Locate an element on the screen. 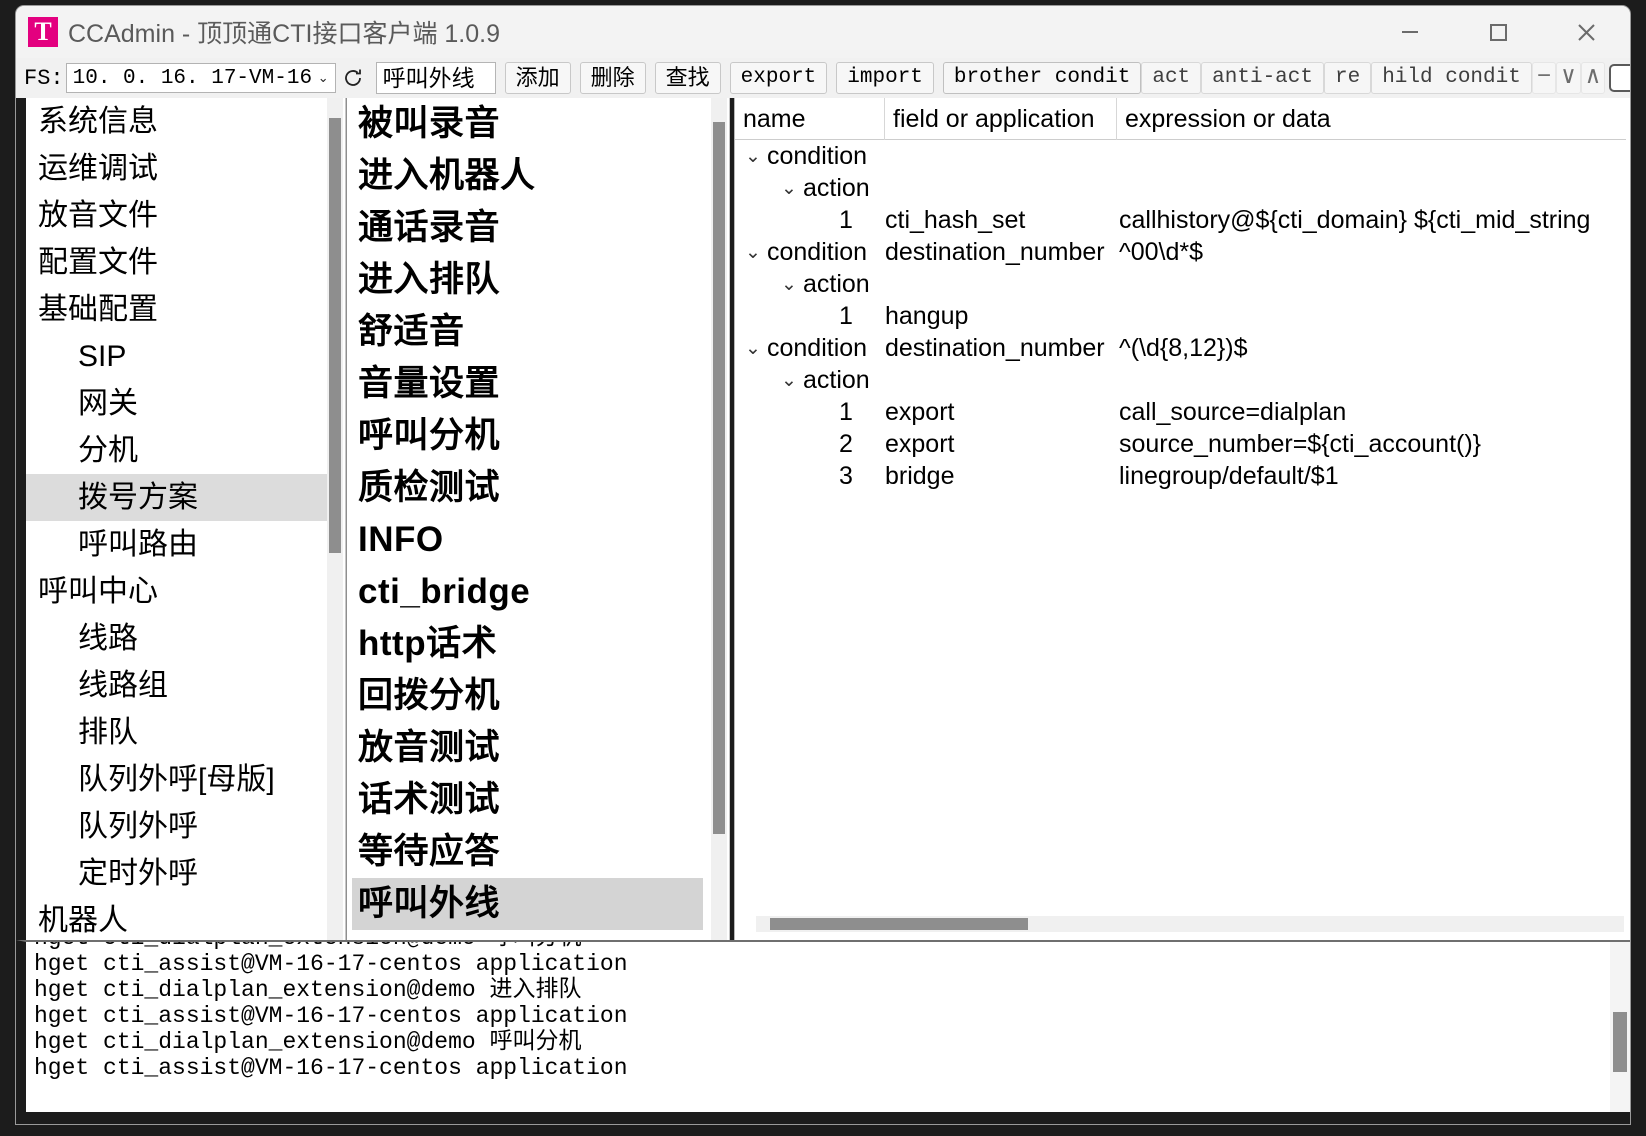 The width and height of the screenshot is (1646, 1136). log-scrollbar-thumb is located at coordinates (1620, 1042).